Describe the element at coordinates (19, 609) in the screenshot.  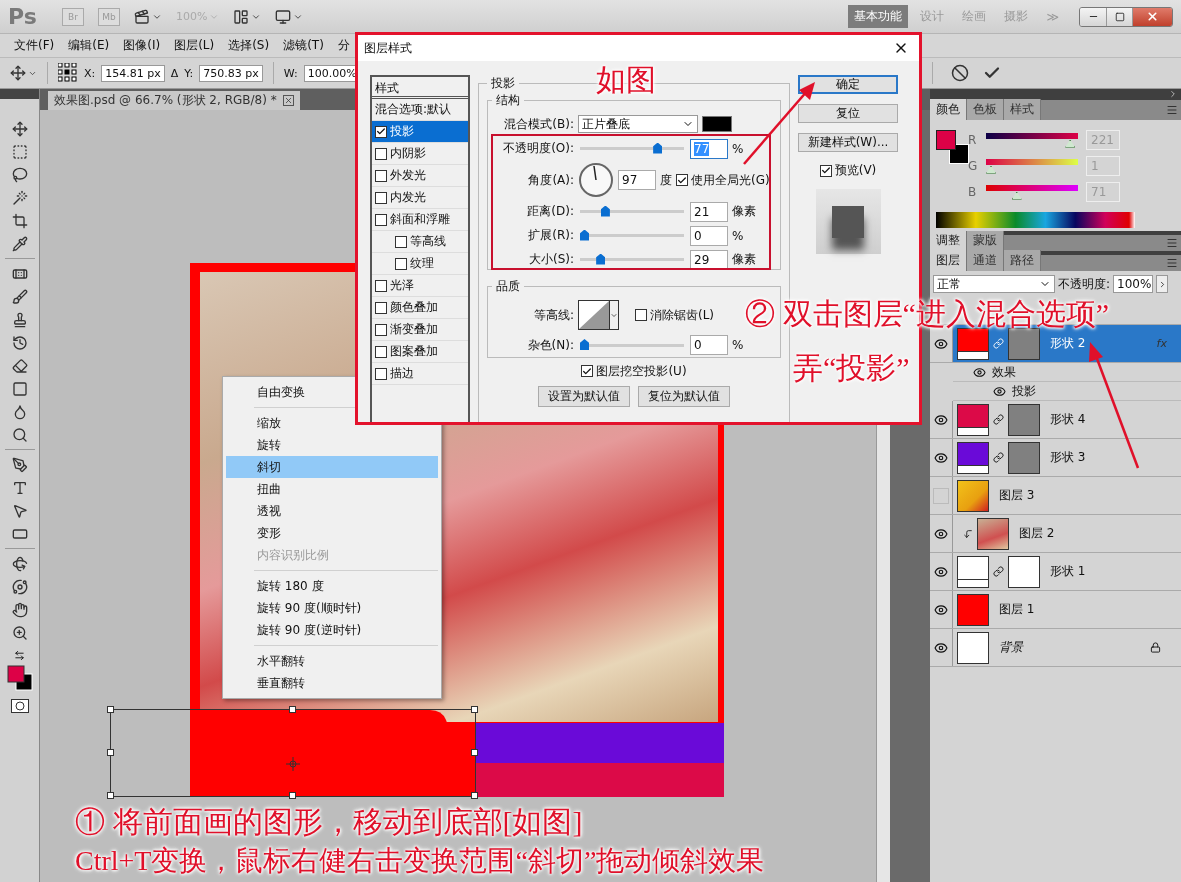
I see `hand-icon` at that location.